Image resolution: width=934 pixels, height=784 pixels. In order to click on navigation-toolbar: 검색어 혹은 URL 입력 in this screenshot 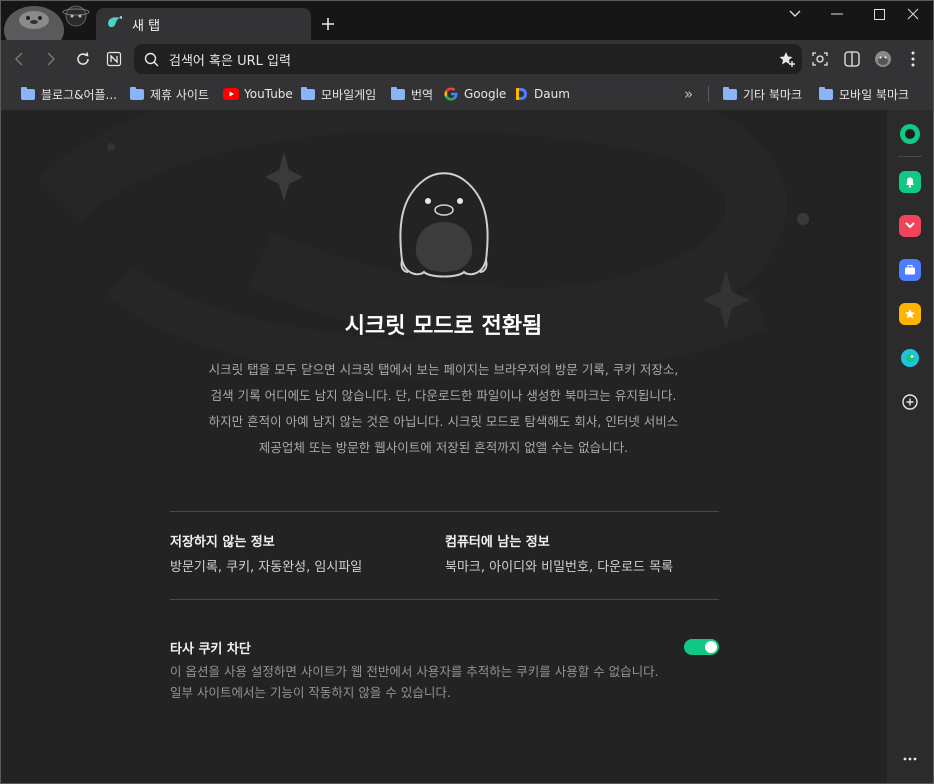, I will do `click(467, 59)`.